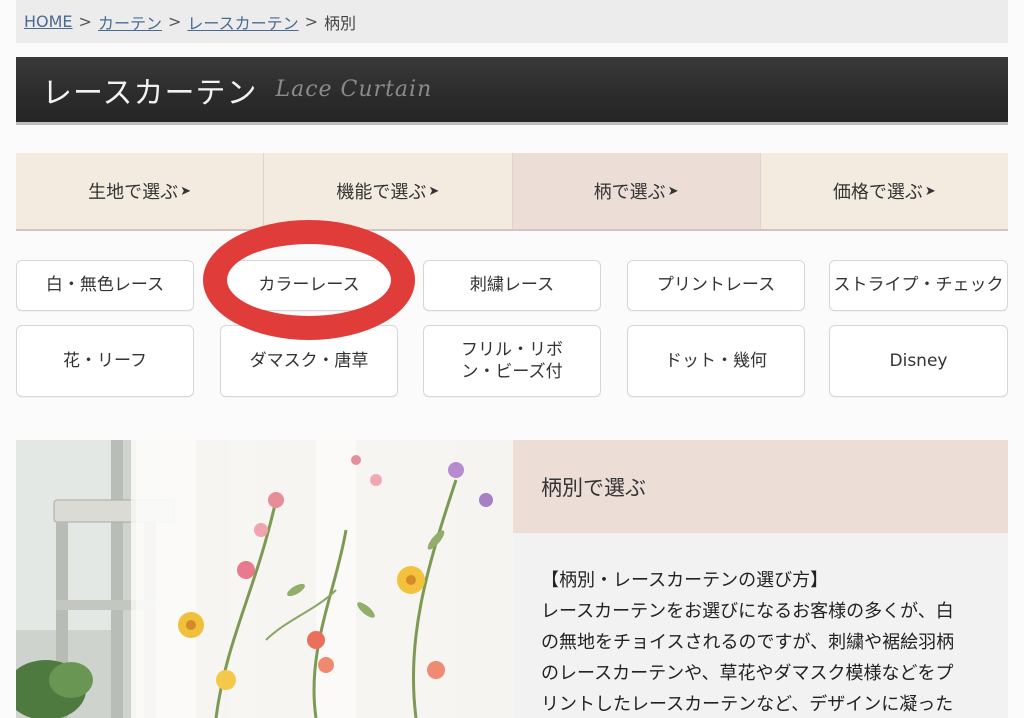 The height and width of the screenshot is (718, 1024). I want to click on description-line: のレースカーテンや、草花やダマスク模様などをプ, so click(747, 673).